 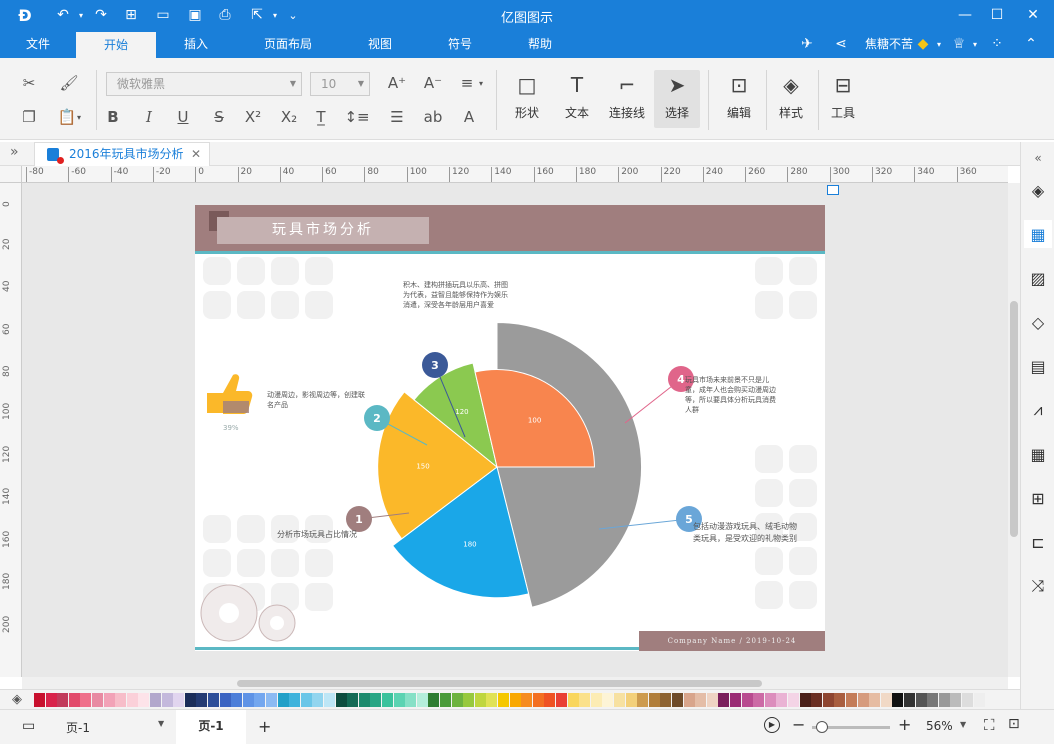 What do you see at coordinates (772, 725) in the screenshot?
I see `play-icon: ▶` at bounding box center [772, 725].